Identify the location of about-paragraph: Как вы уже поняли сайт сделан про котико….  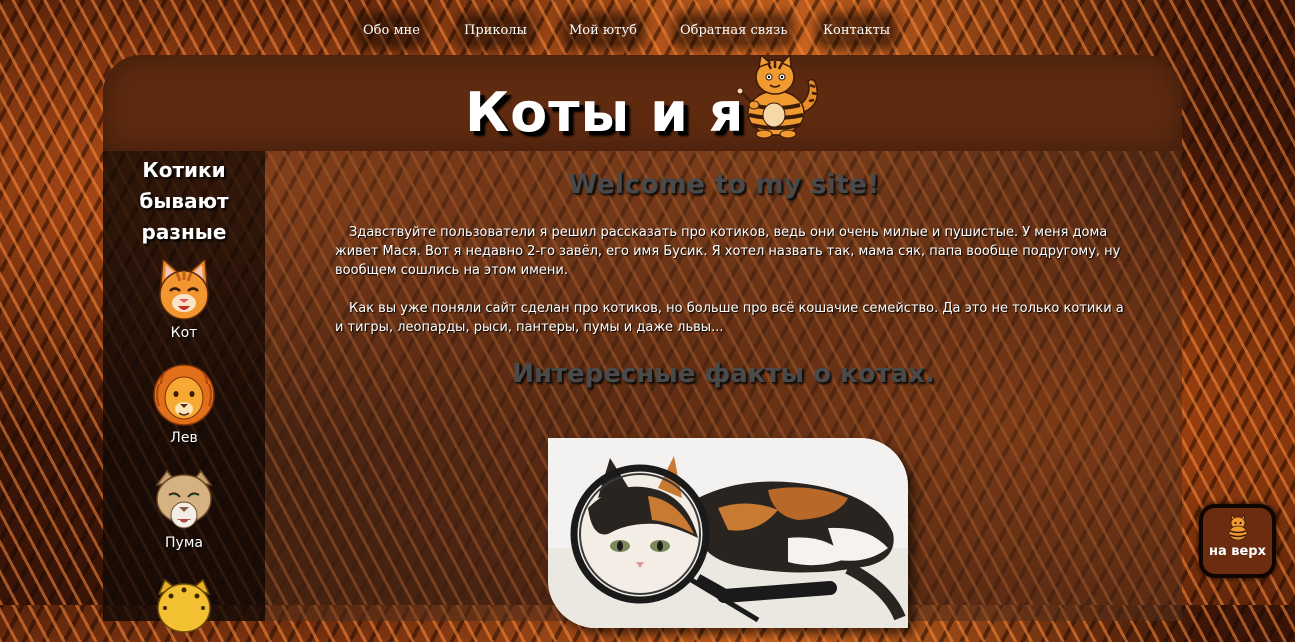
(729, 318).